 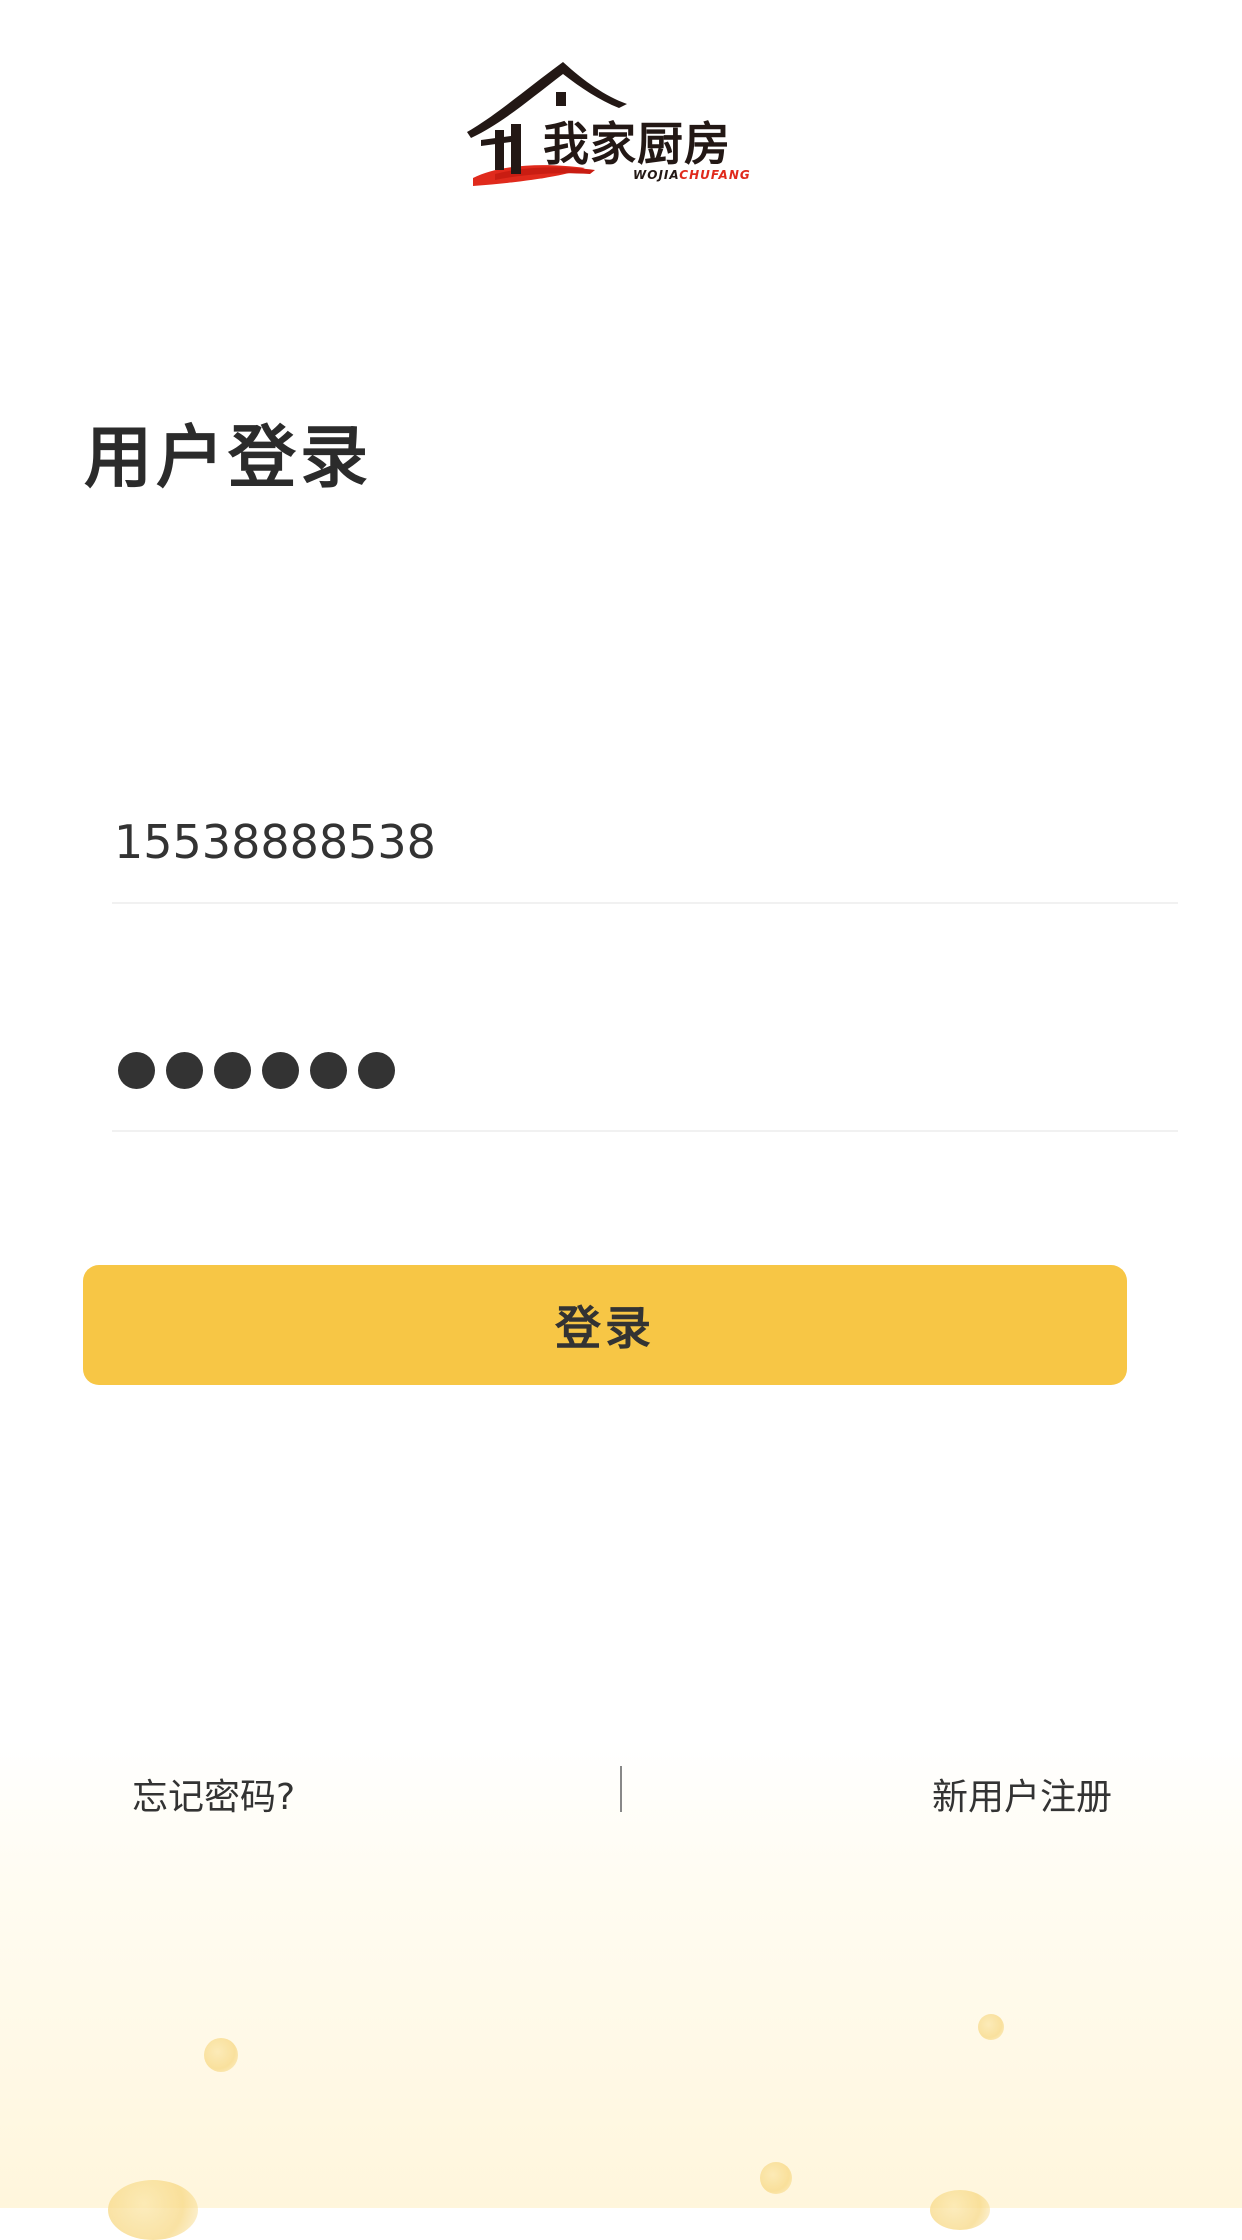 I want to click on password-input, so click(x=256, y=1070).